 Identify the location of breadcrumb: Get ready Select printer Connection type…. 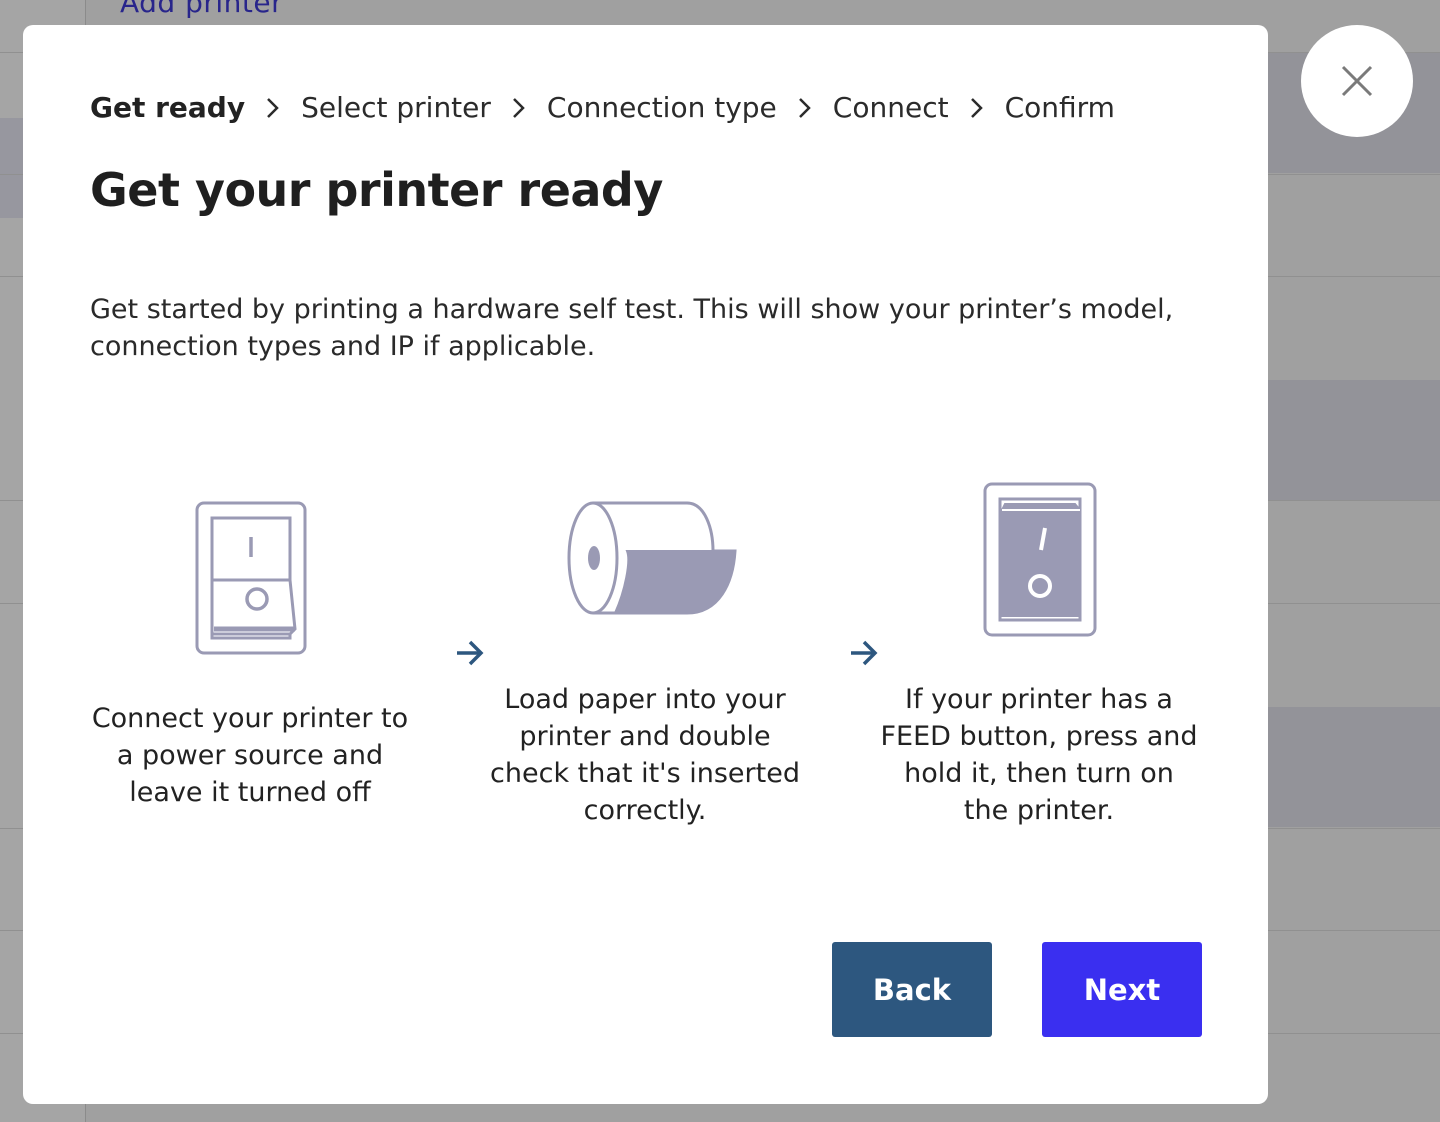
(602, 107).